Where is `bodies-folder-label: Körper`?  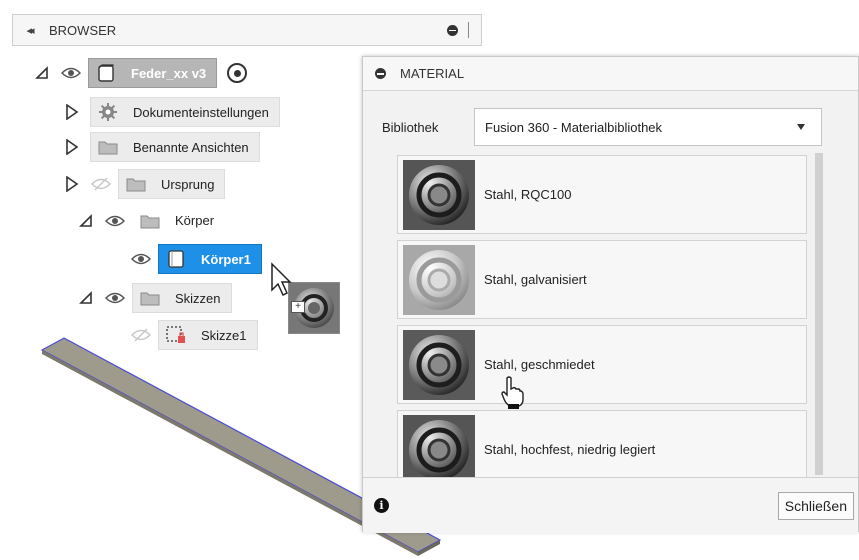 bodies-folder-label: Körper is located at coordinates (195, 220).